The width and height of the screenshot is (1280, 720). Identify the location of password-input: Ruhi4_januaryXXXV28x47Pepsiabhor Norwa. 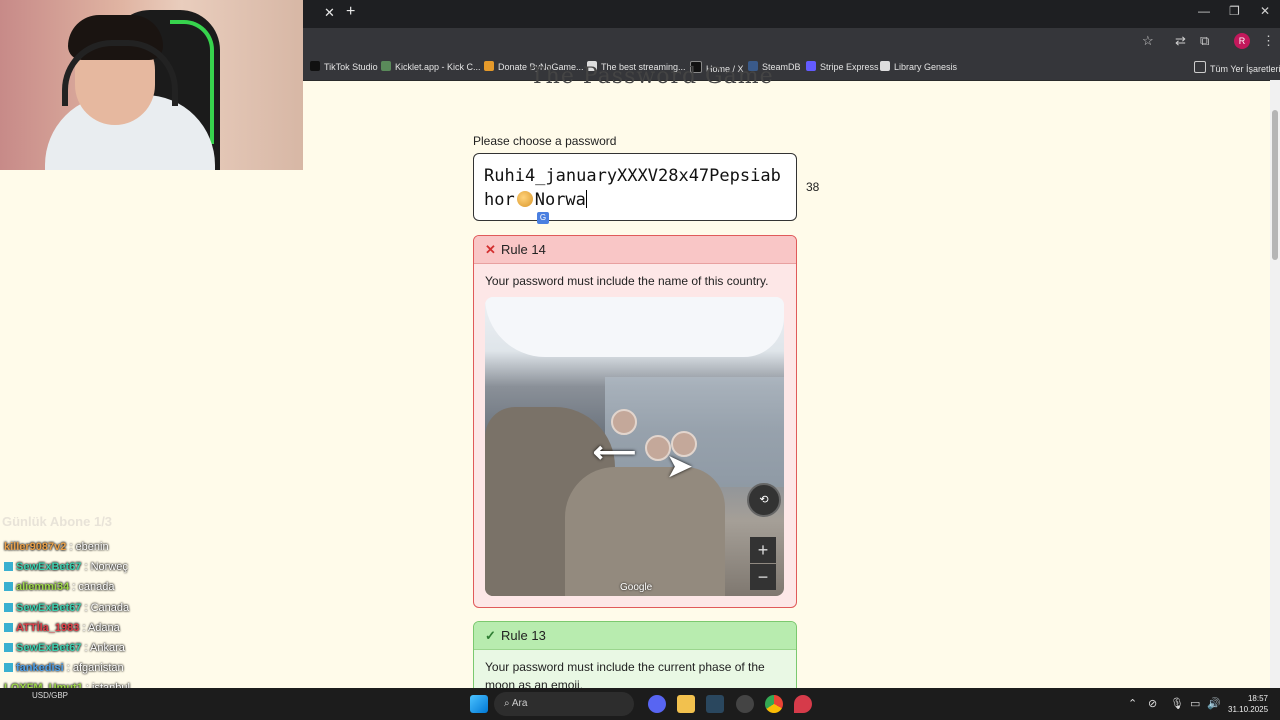
(635, 187).